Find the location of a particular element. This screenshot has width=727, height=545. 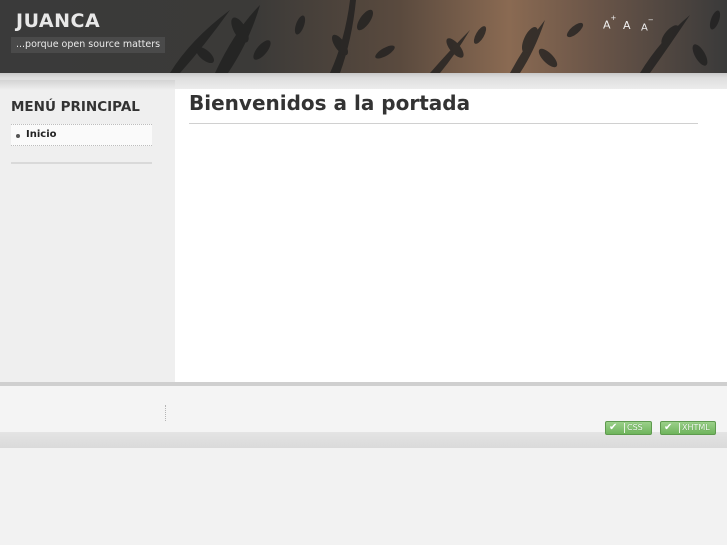

site-slogan: ...porque open source matters is located at coordinates (88, 45).